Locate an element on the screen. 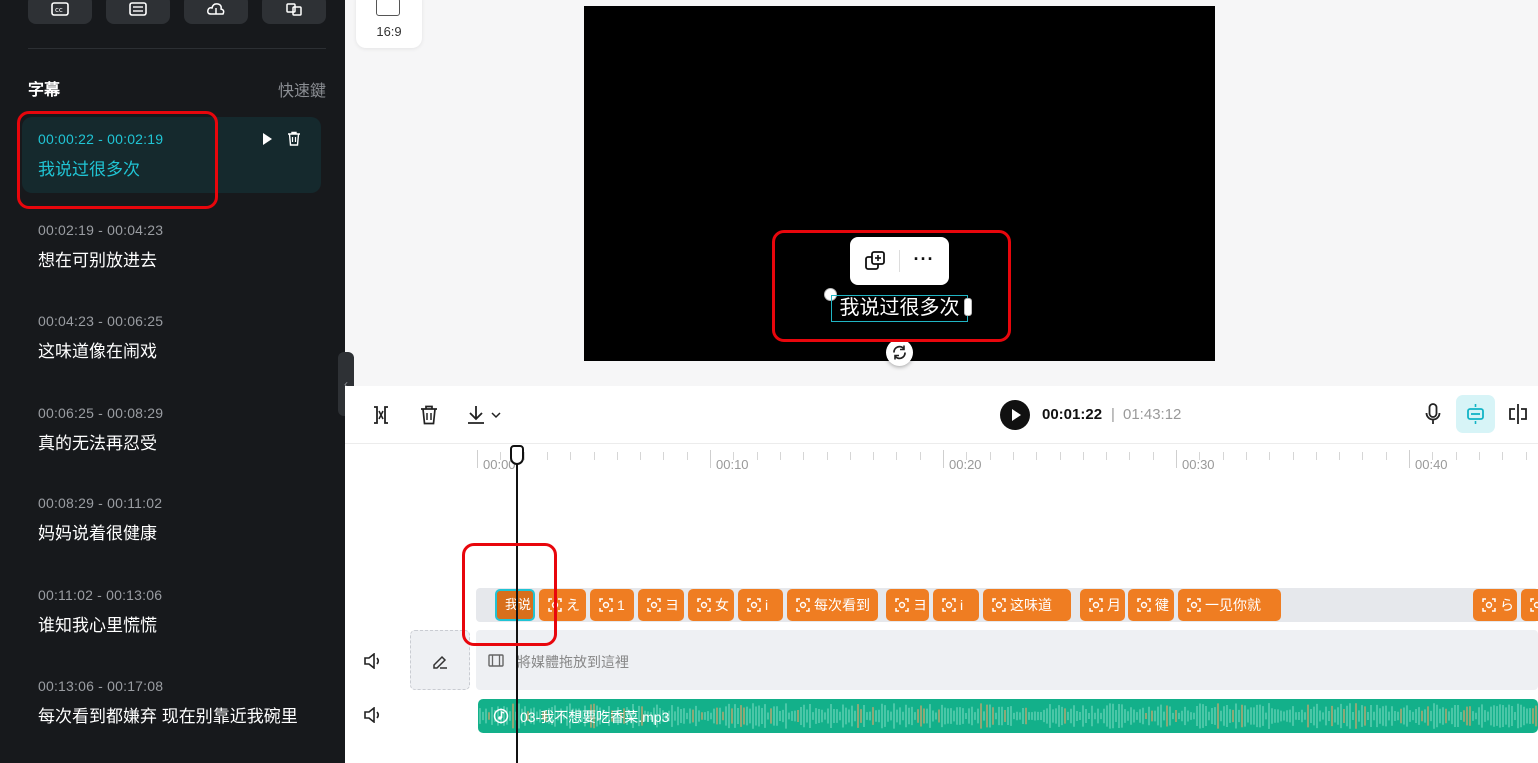  music-note-icon is located at coordinates (501, 716).